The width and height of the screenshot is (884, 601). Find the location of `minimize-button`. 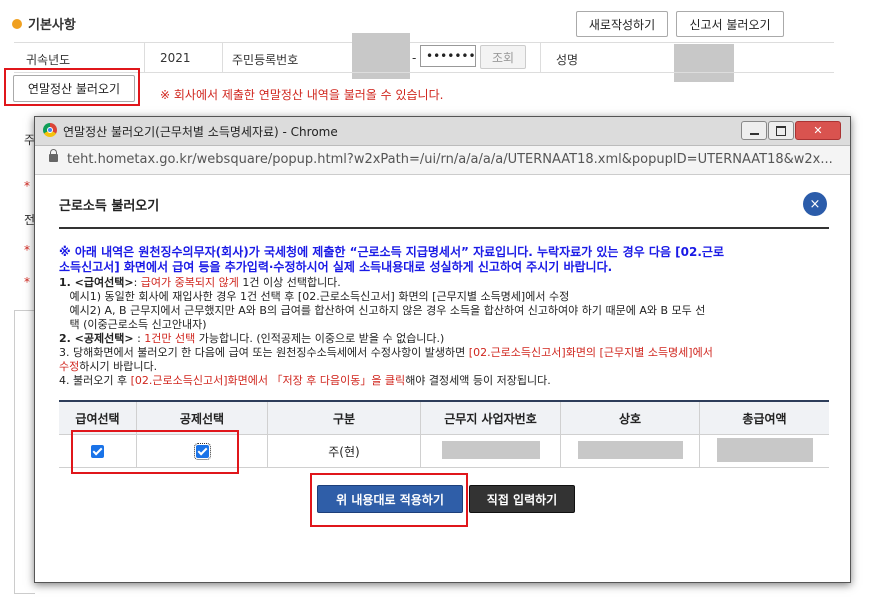

minimize-button is located at coordinates (754, 130).